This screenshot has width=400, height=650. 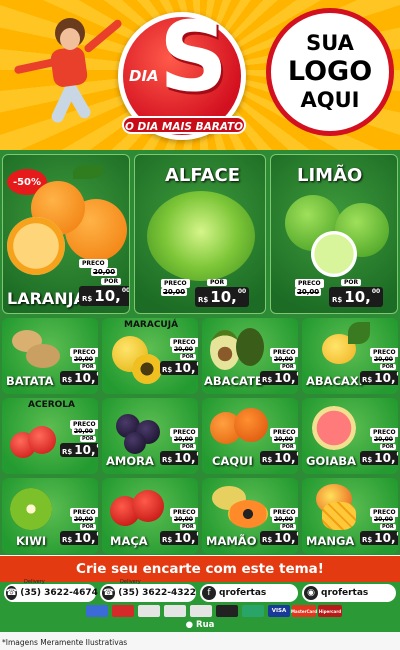 I want to click on contact-text: (35) 3622-4674, so click(x=59, y=593).